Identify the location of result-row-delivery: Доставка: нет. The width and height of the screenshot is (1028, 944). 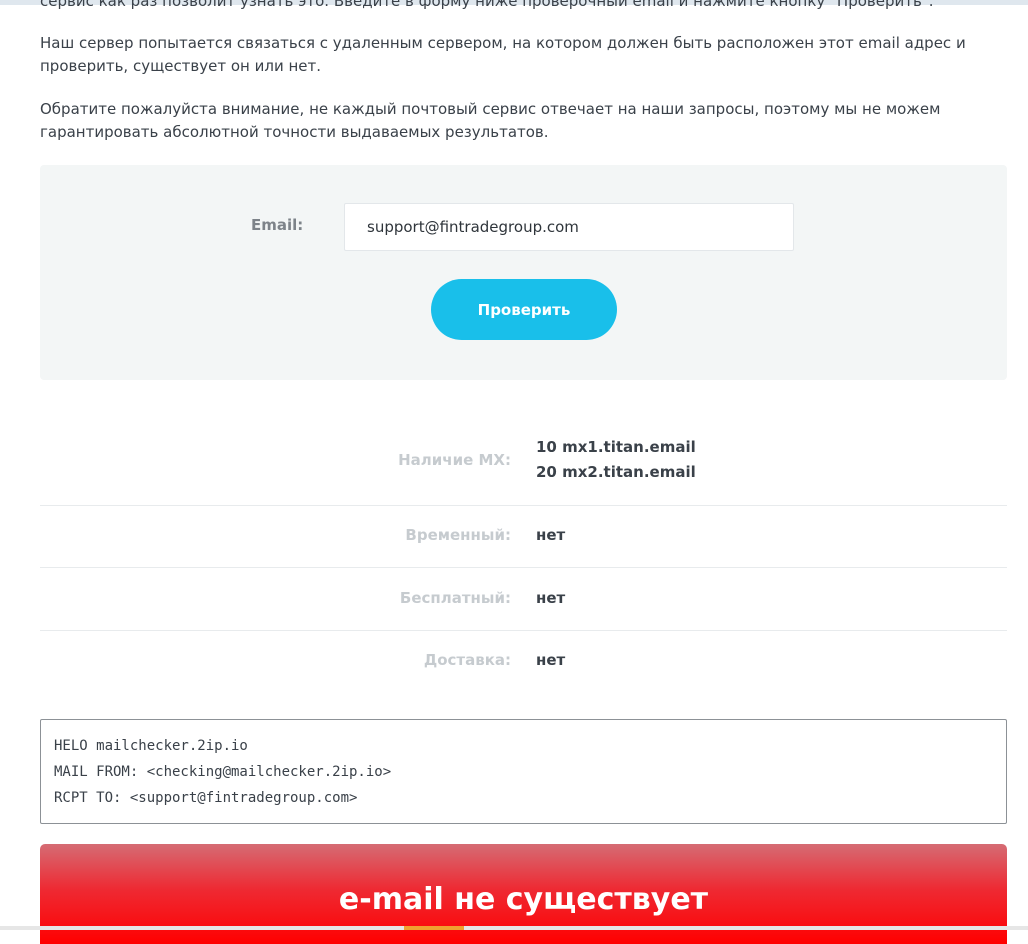
(523, 661).